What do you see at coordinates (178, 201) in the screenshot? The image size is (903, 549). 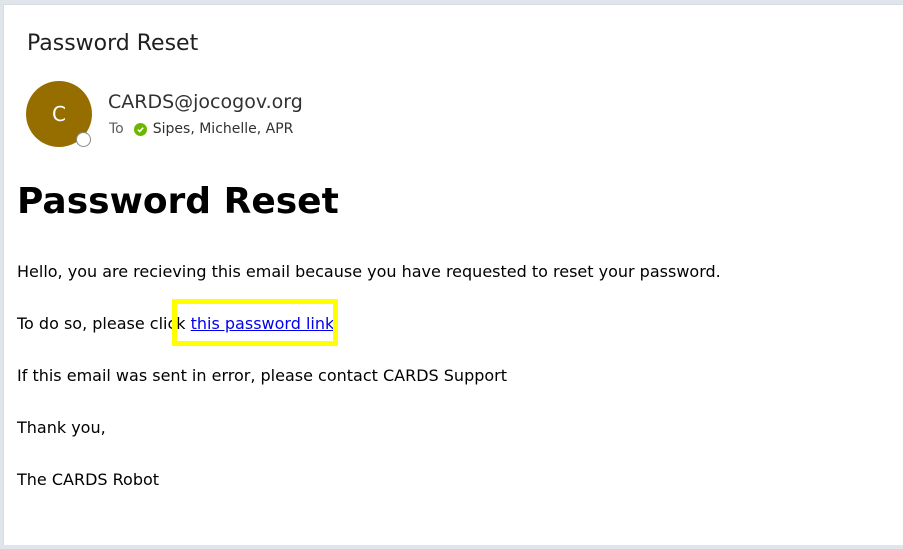 I see `email-body-heading: Password Reset` at bounding box center [178, 201].